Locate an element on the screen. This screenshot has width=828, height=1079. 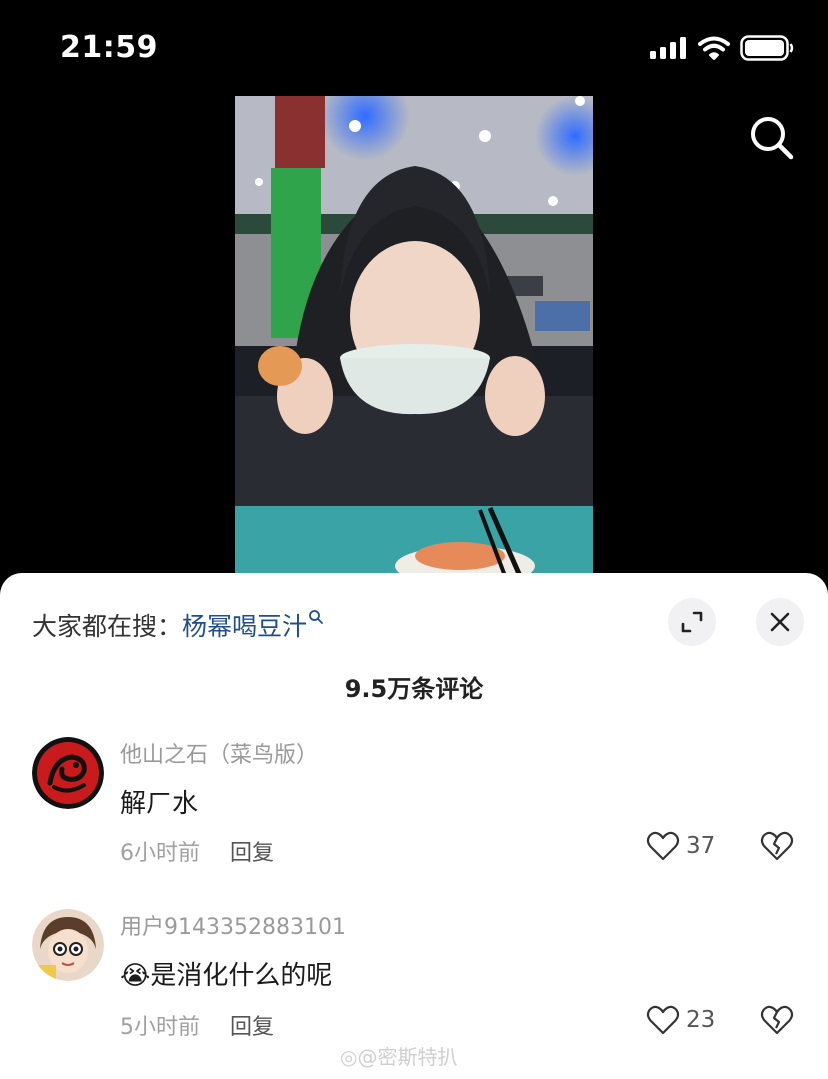
comment-text: 😭是消化什么的呢 is located at coordinates (226, 976).